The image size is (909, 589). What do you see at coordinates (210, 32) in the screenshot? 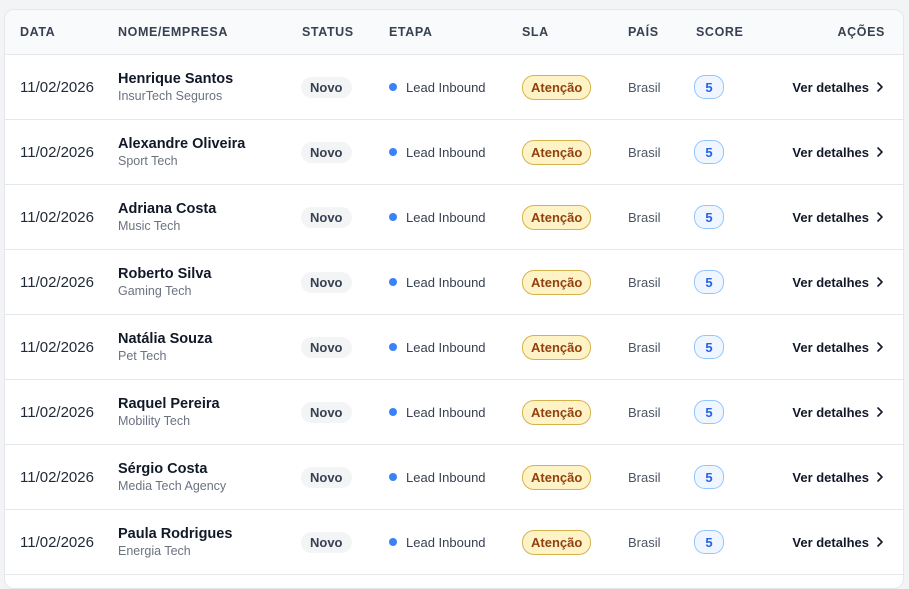
I see `header-nome-empresa: NOME/EMPRESA` at bounding box center [210, 32].